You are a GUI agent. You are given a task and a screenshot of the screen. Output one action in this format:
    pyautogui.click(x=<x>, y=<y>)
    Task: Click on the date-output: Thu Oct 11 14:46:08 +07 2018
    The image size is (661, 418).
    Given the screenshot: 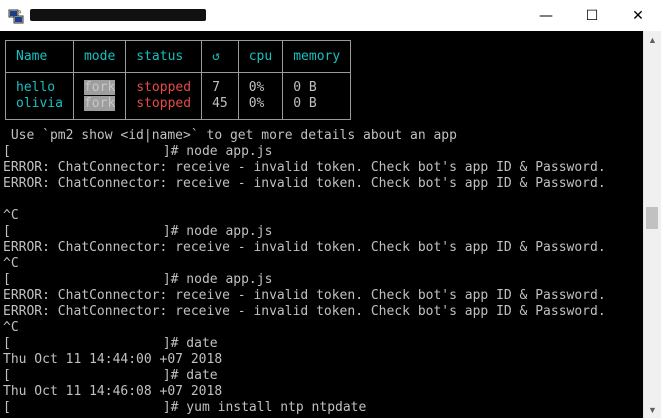 What is the action you would take?
    pyautogui.click(x=113, y=391)
    